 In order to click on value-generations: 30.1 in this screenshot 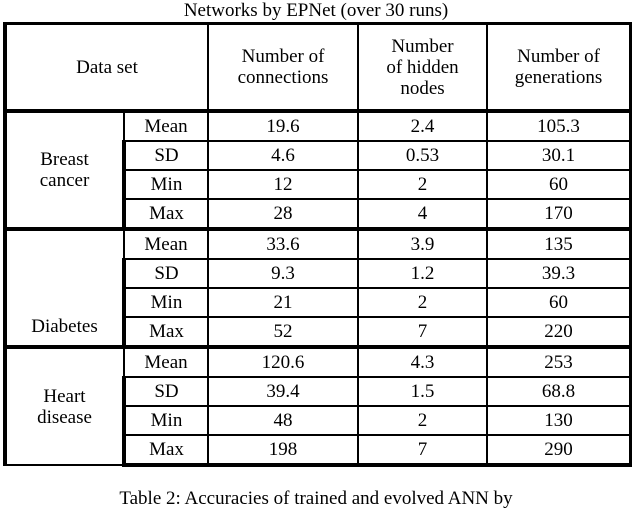, I will do `click(559, 155)`.